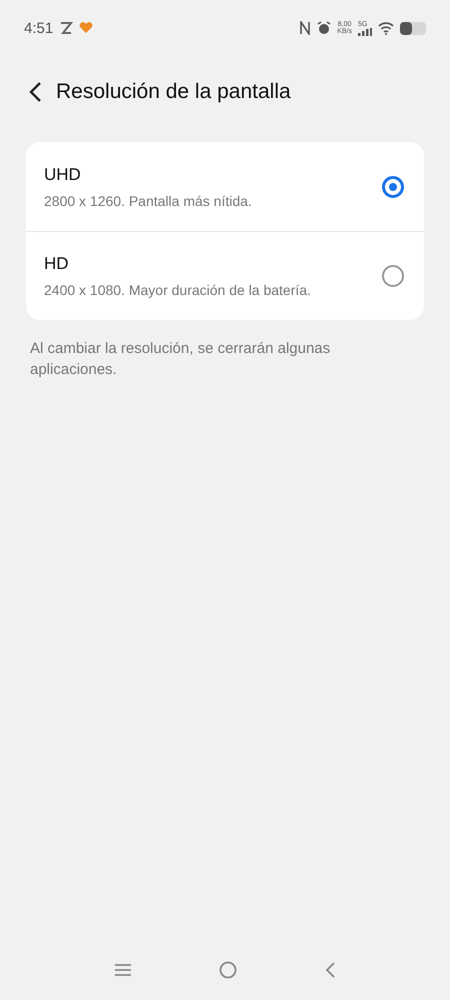 The width and height of the screenshot is (450, 1000). I want to click on battery-icon, so click(413, 28).